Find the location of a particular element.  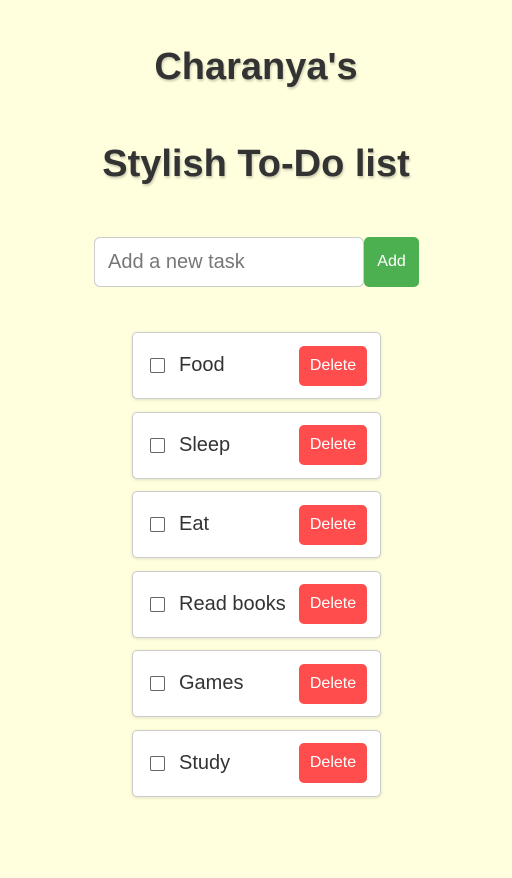

task-label: Study is located at coordinates (205, 762).